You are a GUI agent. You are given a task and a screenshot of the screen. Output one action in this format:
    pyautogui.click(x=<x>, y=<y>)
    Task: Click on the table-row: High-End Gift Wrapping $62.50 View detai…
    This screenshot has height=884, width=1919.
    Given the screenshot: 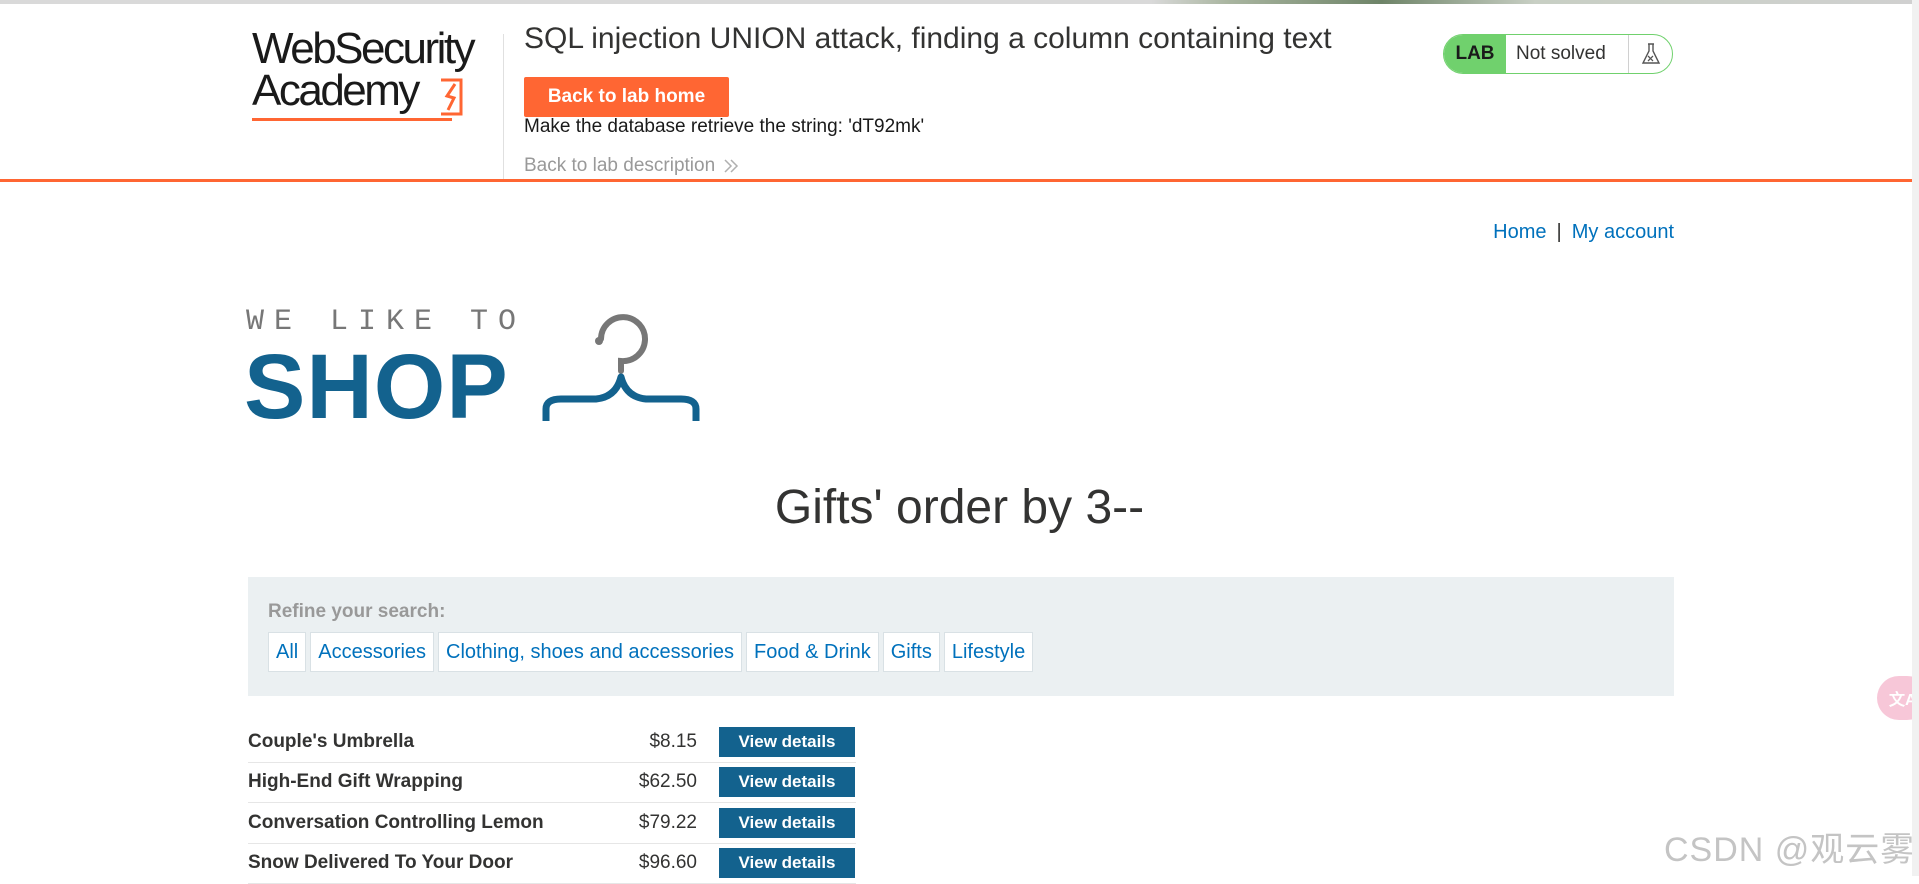 What is the action you would take?
    pyautogui.click(x=552, y=783)
    